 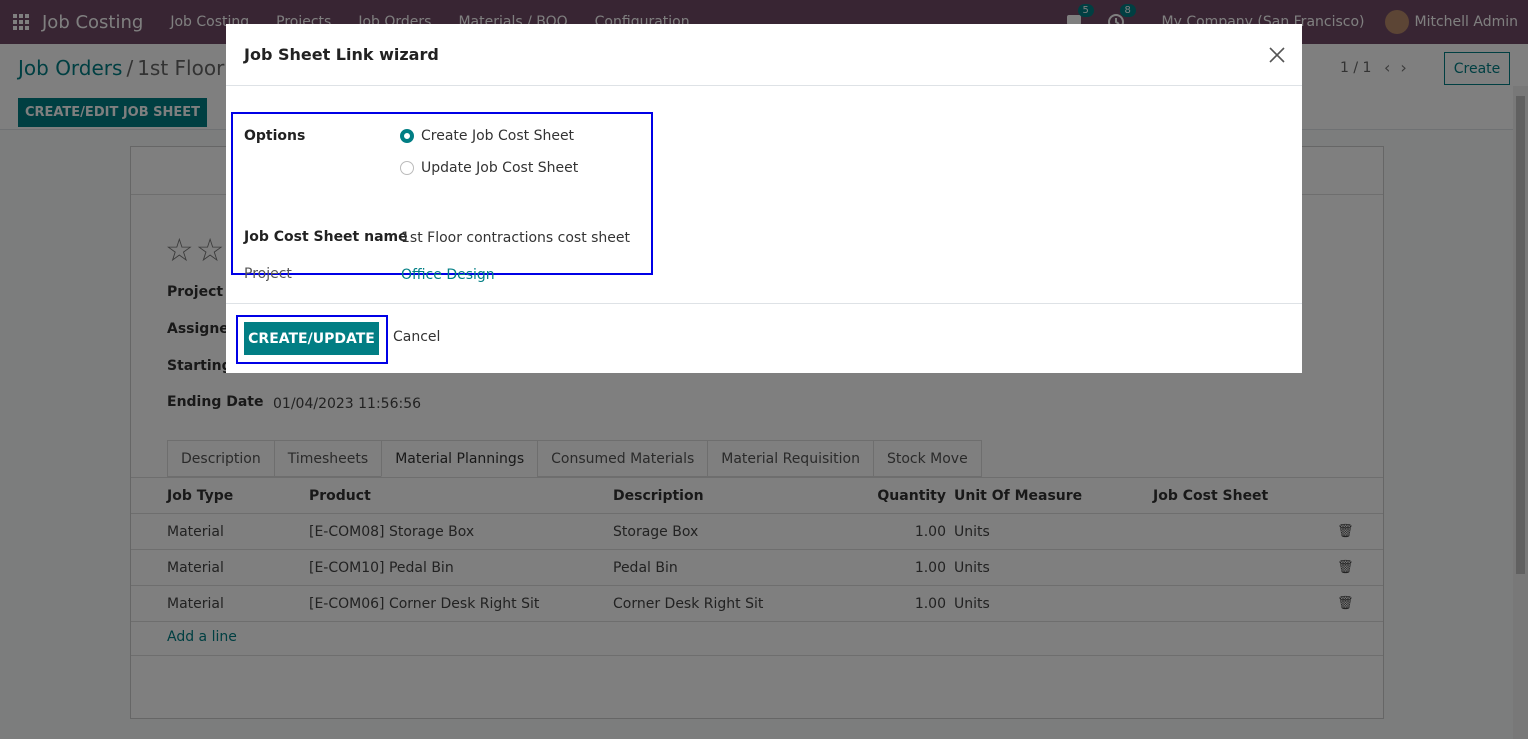 What do you see at coordinates (764, 338) in the screenshot?
I see `modal-footer: CREATE/UPDATE Cancel` at bounding box center [764, 338].